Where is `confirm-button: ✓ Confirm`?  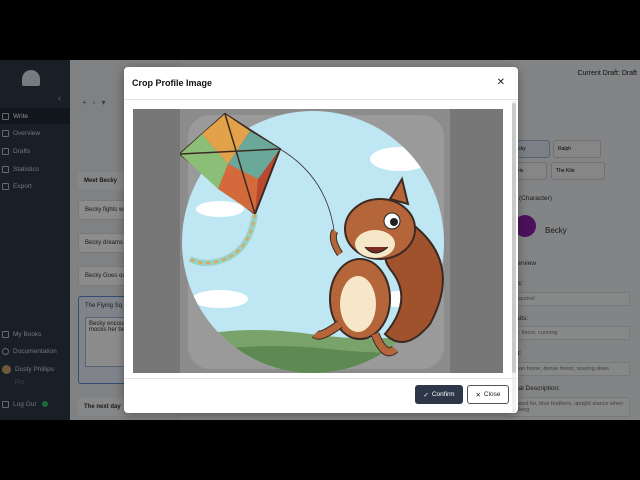
confirm-button: ✓ Confirm is located at coordinates (439, 394).